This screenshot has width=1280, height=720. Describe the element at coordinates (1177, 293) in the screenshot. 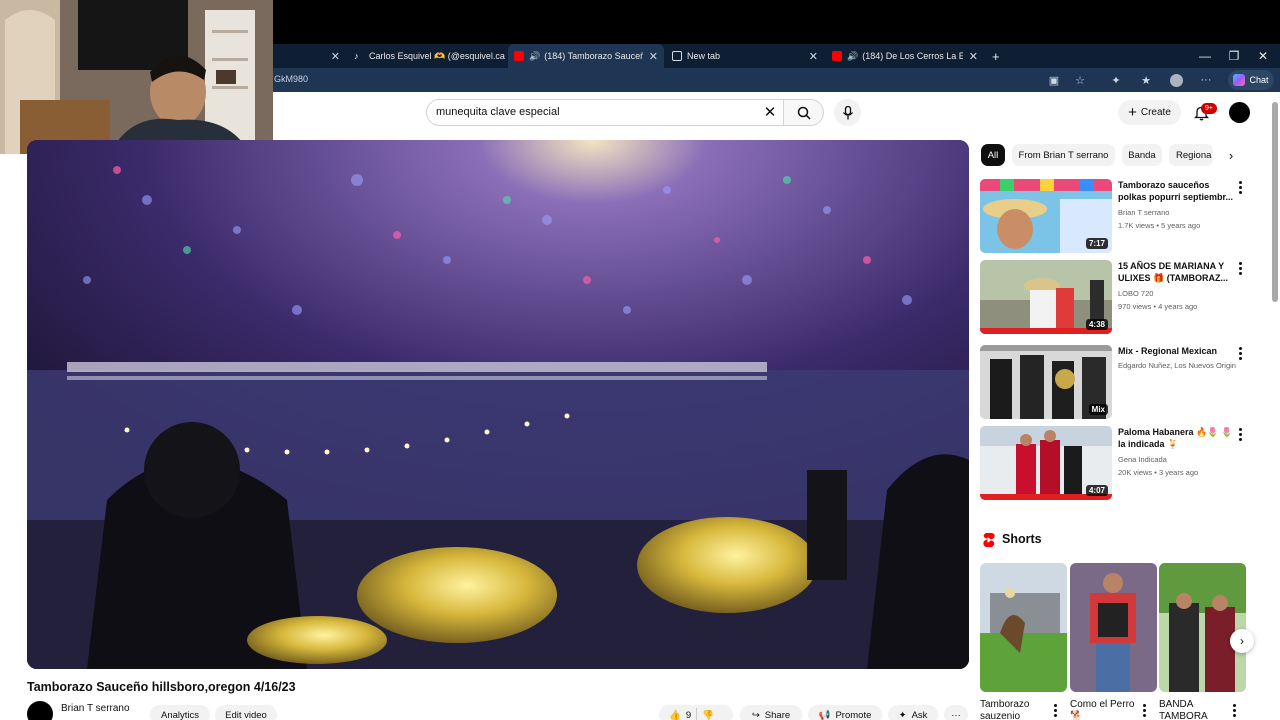

I see `recommendation-channel: LOBO 720` at that location.